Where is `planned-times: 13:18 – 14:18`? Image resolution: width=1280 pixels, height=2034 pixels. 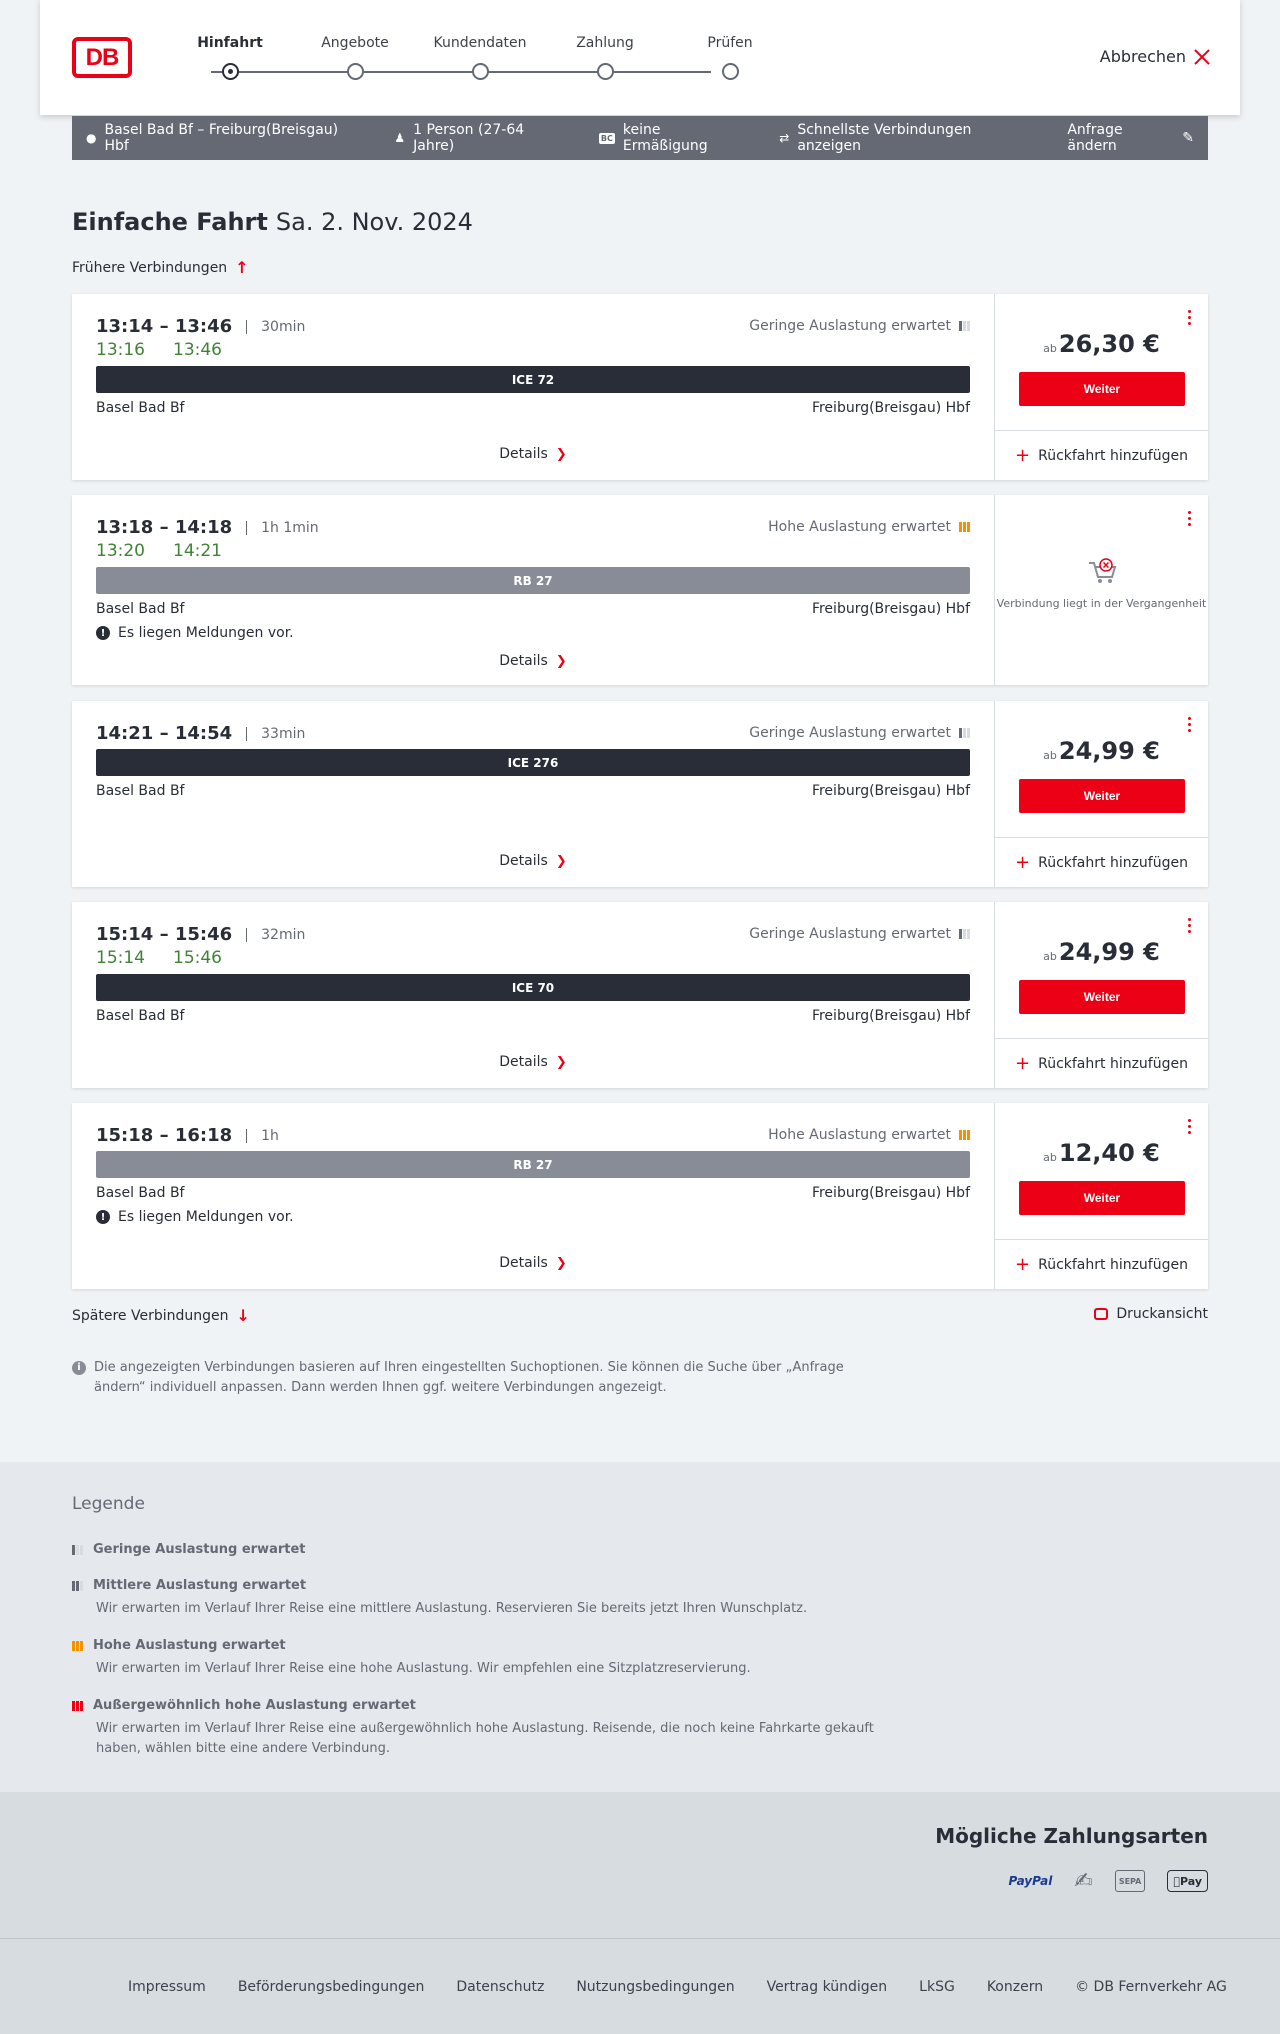
planned-times: 13:18 – 14:18 is located at coordinates (164, 527).